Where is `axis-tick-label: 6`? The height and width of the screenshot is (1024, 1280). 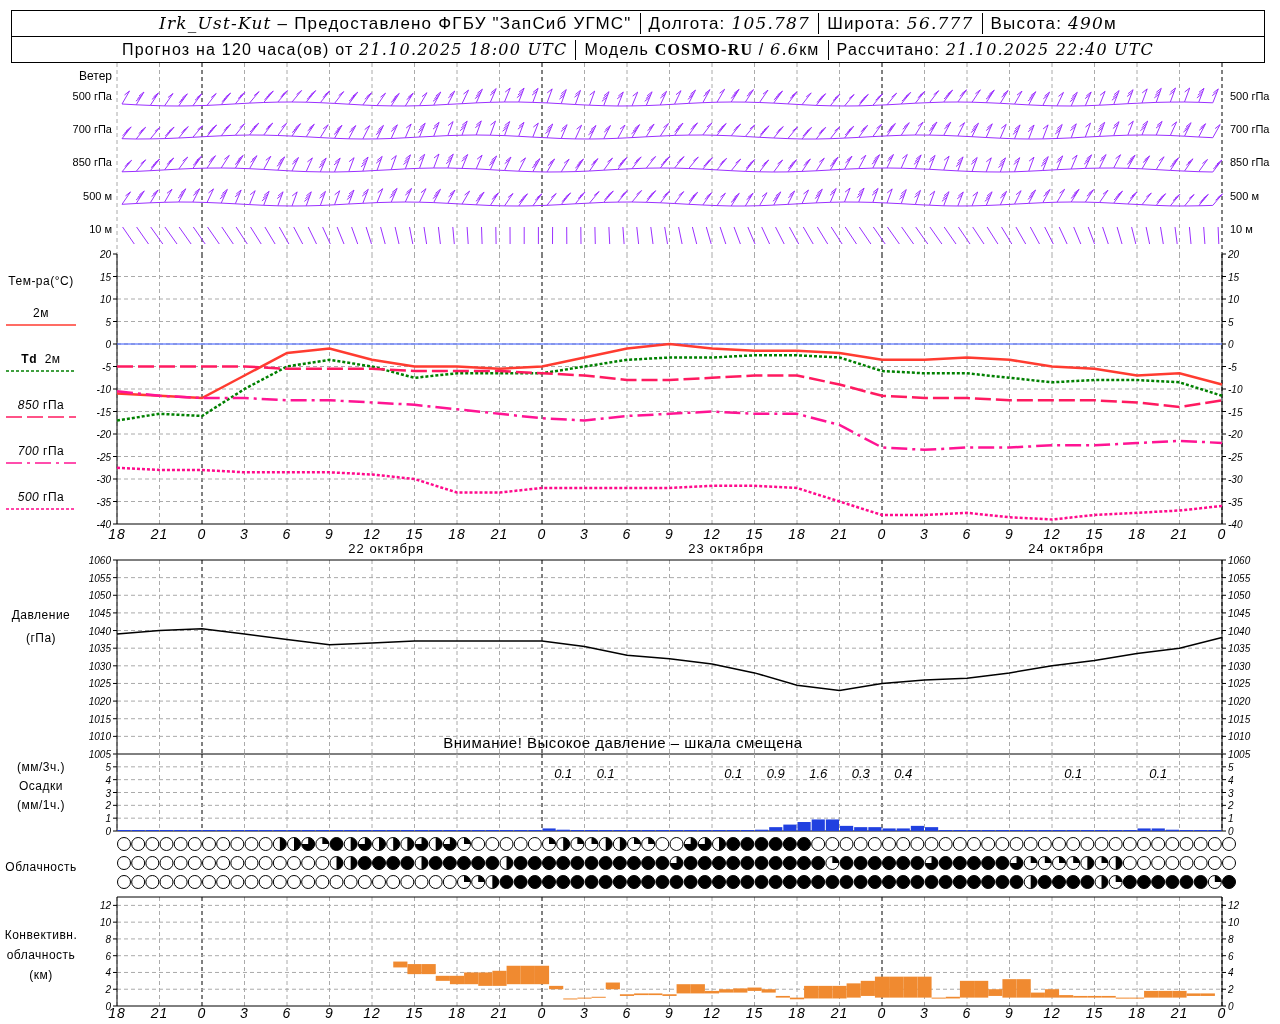
axis-tick-label: 6 is located at coordinates (1231, 956).